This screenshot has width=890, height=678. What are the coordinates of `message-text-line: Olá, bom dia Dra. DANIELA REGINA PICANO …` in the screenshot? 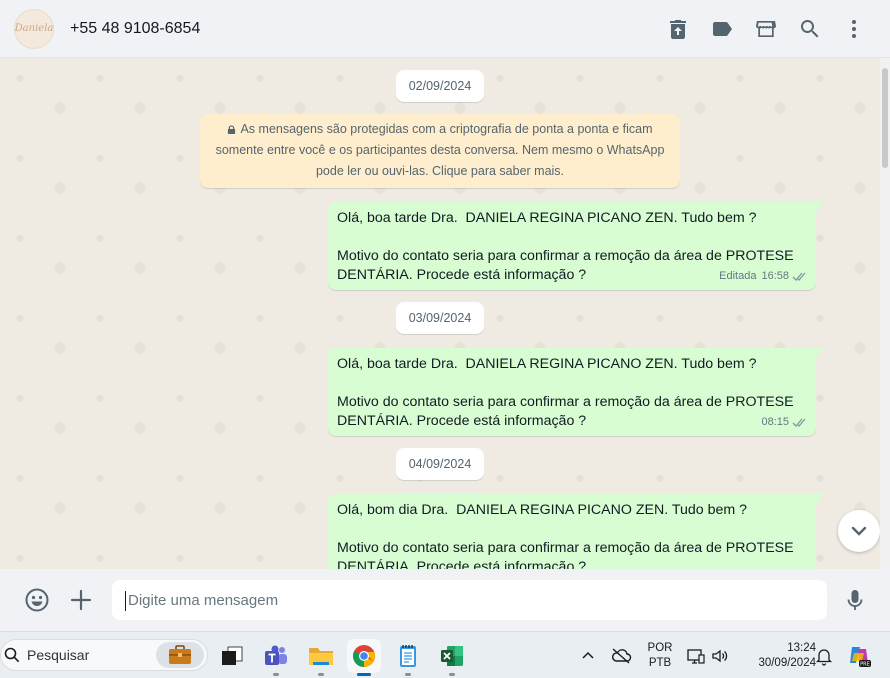 It's located at (542, 510).